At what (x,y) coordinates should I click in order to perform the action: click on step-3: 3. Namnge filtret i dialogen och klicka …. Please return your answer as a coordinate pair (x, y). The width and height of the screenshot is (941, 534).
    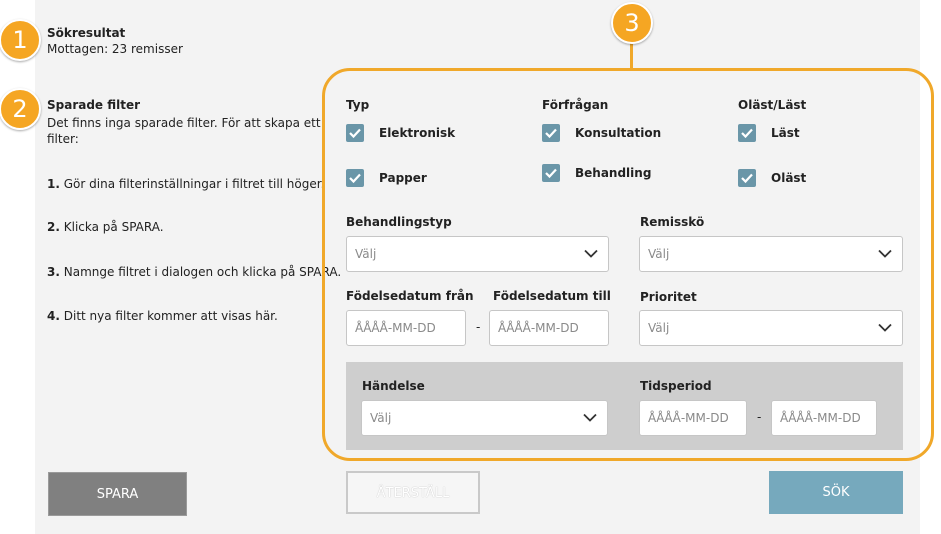
    Looking at the image, I should click on (194, 272).